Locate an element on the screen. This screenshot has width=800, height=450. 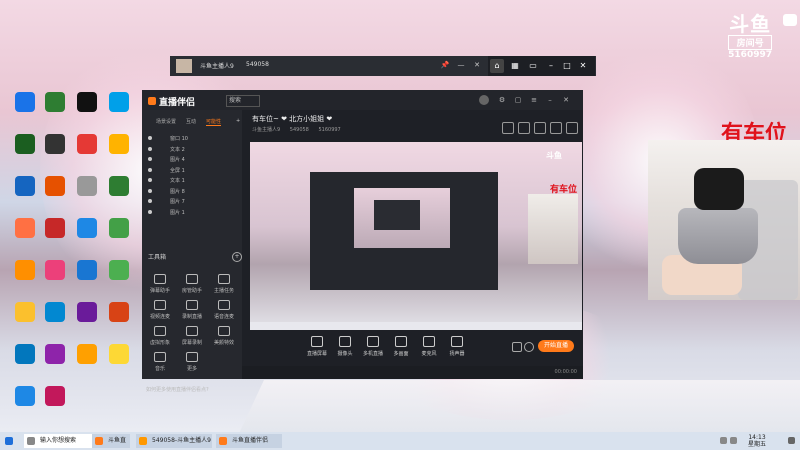
tool-button: 虚拟形象 is located at coordinates (160, 336).